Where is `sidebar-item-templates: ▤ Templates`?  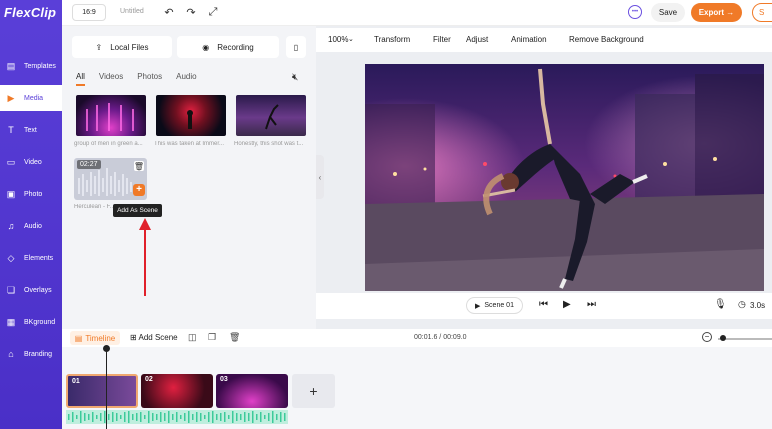
sidebar-item-templates: ▤ Templates is located at coordinates (31, 66).